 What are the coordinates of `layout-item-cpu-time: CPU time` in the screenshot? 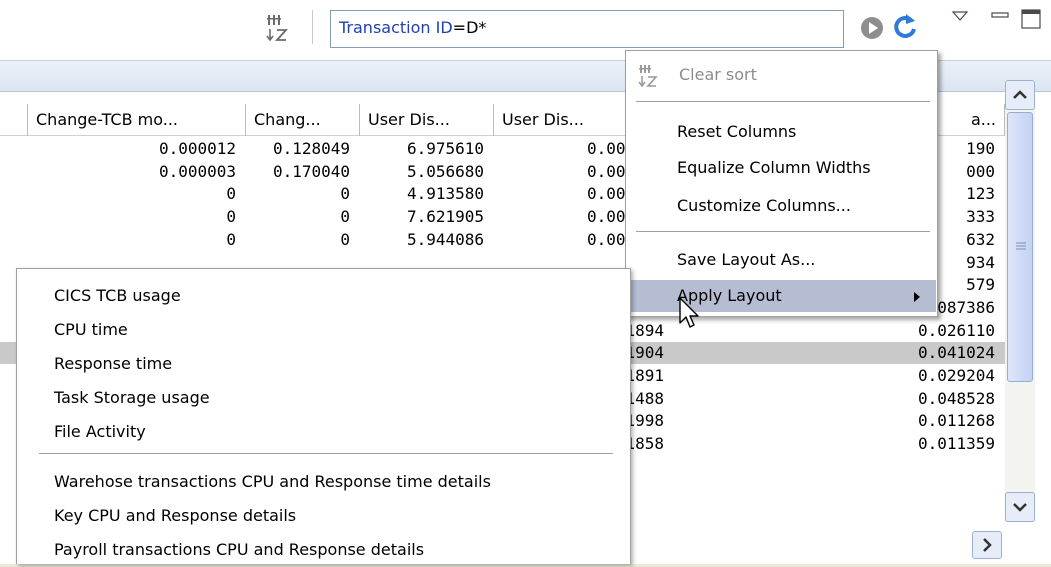 It's located at (323, 330).